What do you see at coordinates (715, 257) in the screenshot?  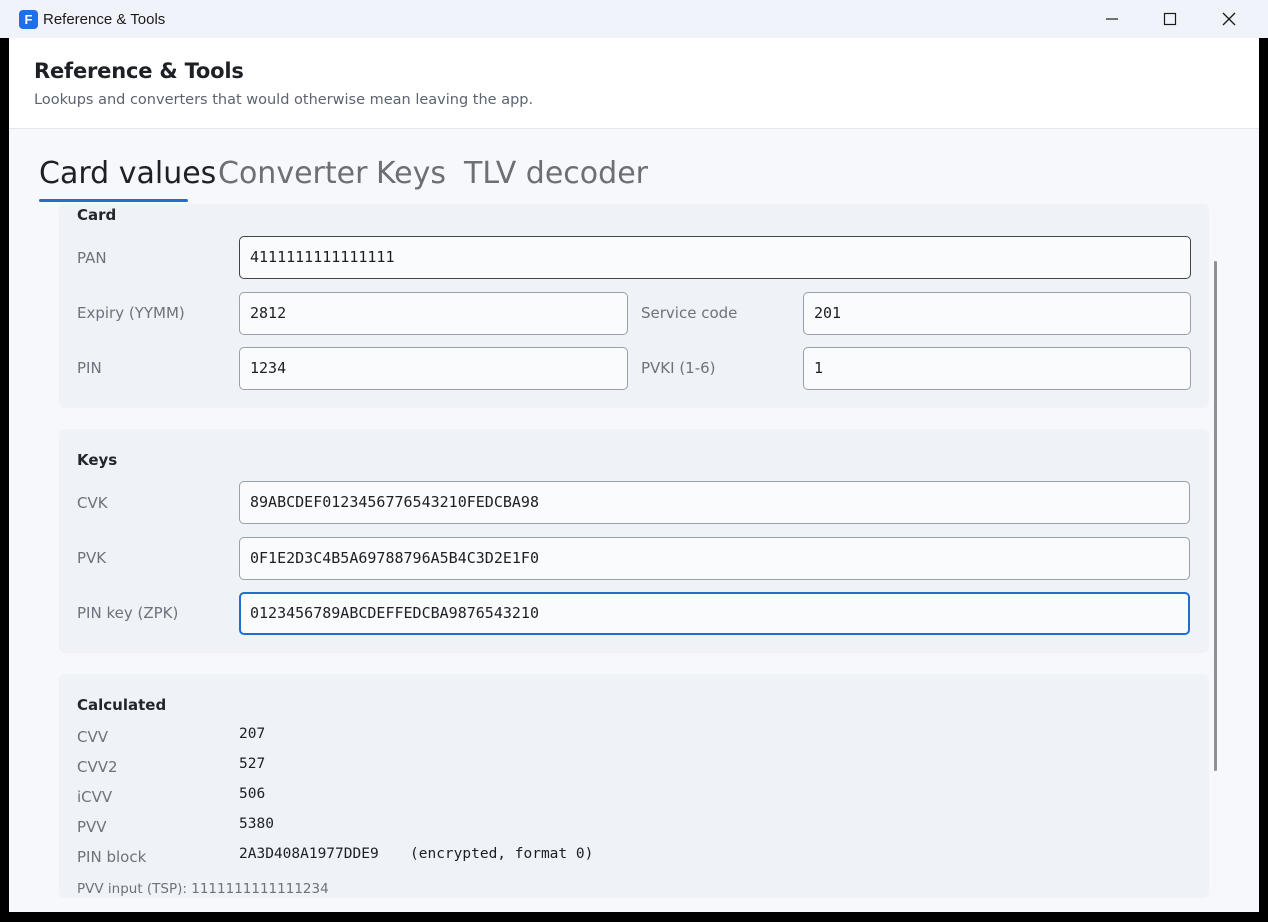 I see `pan-field: 4111111111111111` at bounding box center [715, 257].